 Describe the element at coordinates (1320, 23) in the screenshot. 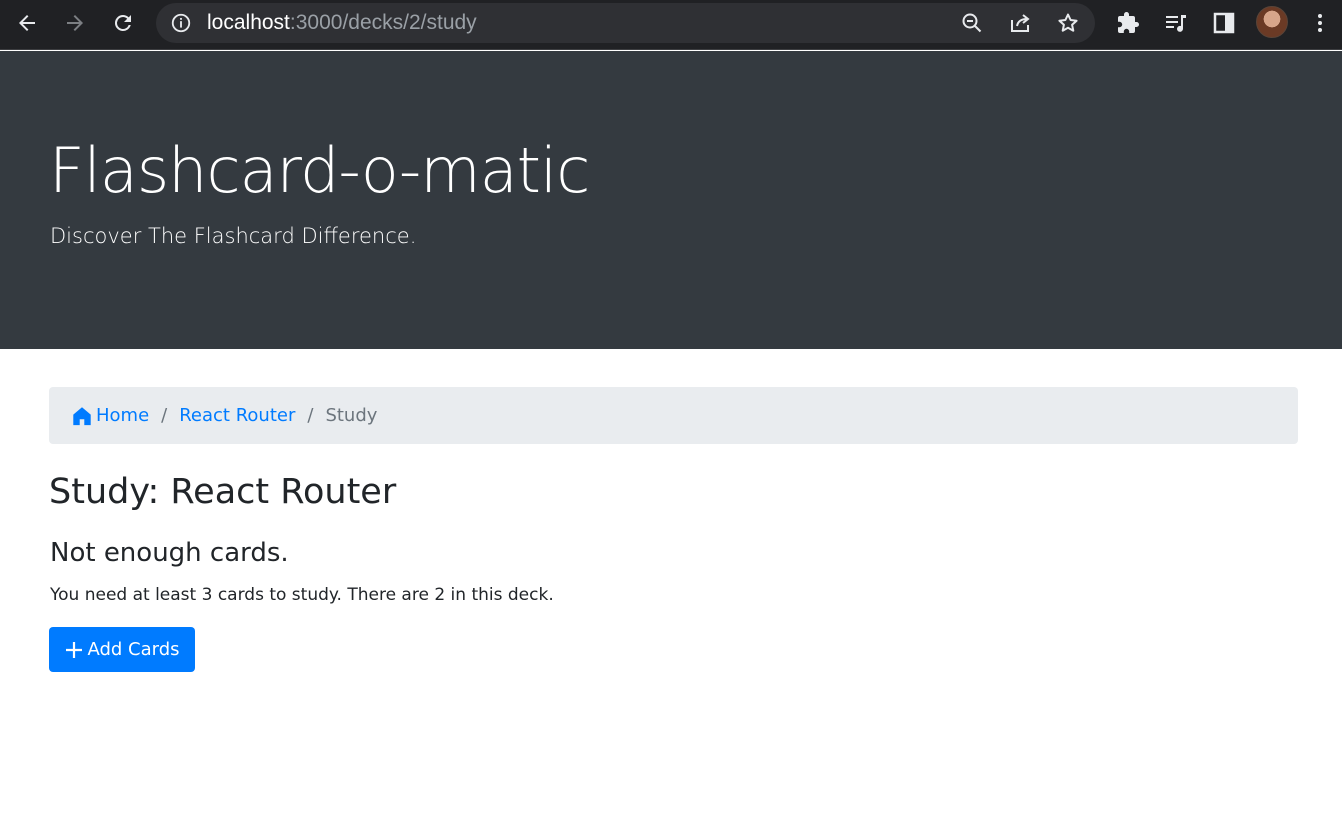

I see `more-menu-icon` at that location.